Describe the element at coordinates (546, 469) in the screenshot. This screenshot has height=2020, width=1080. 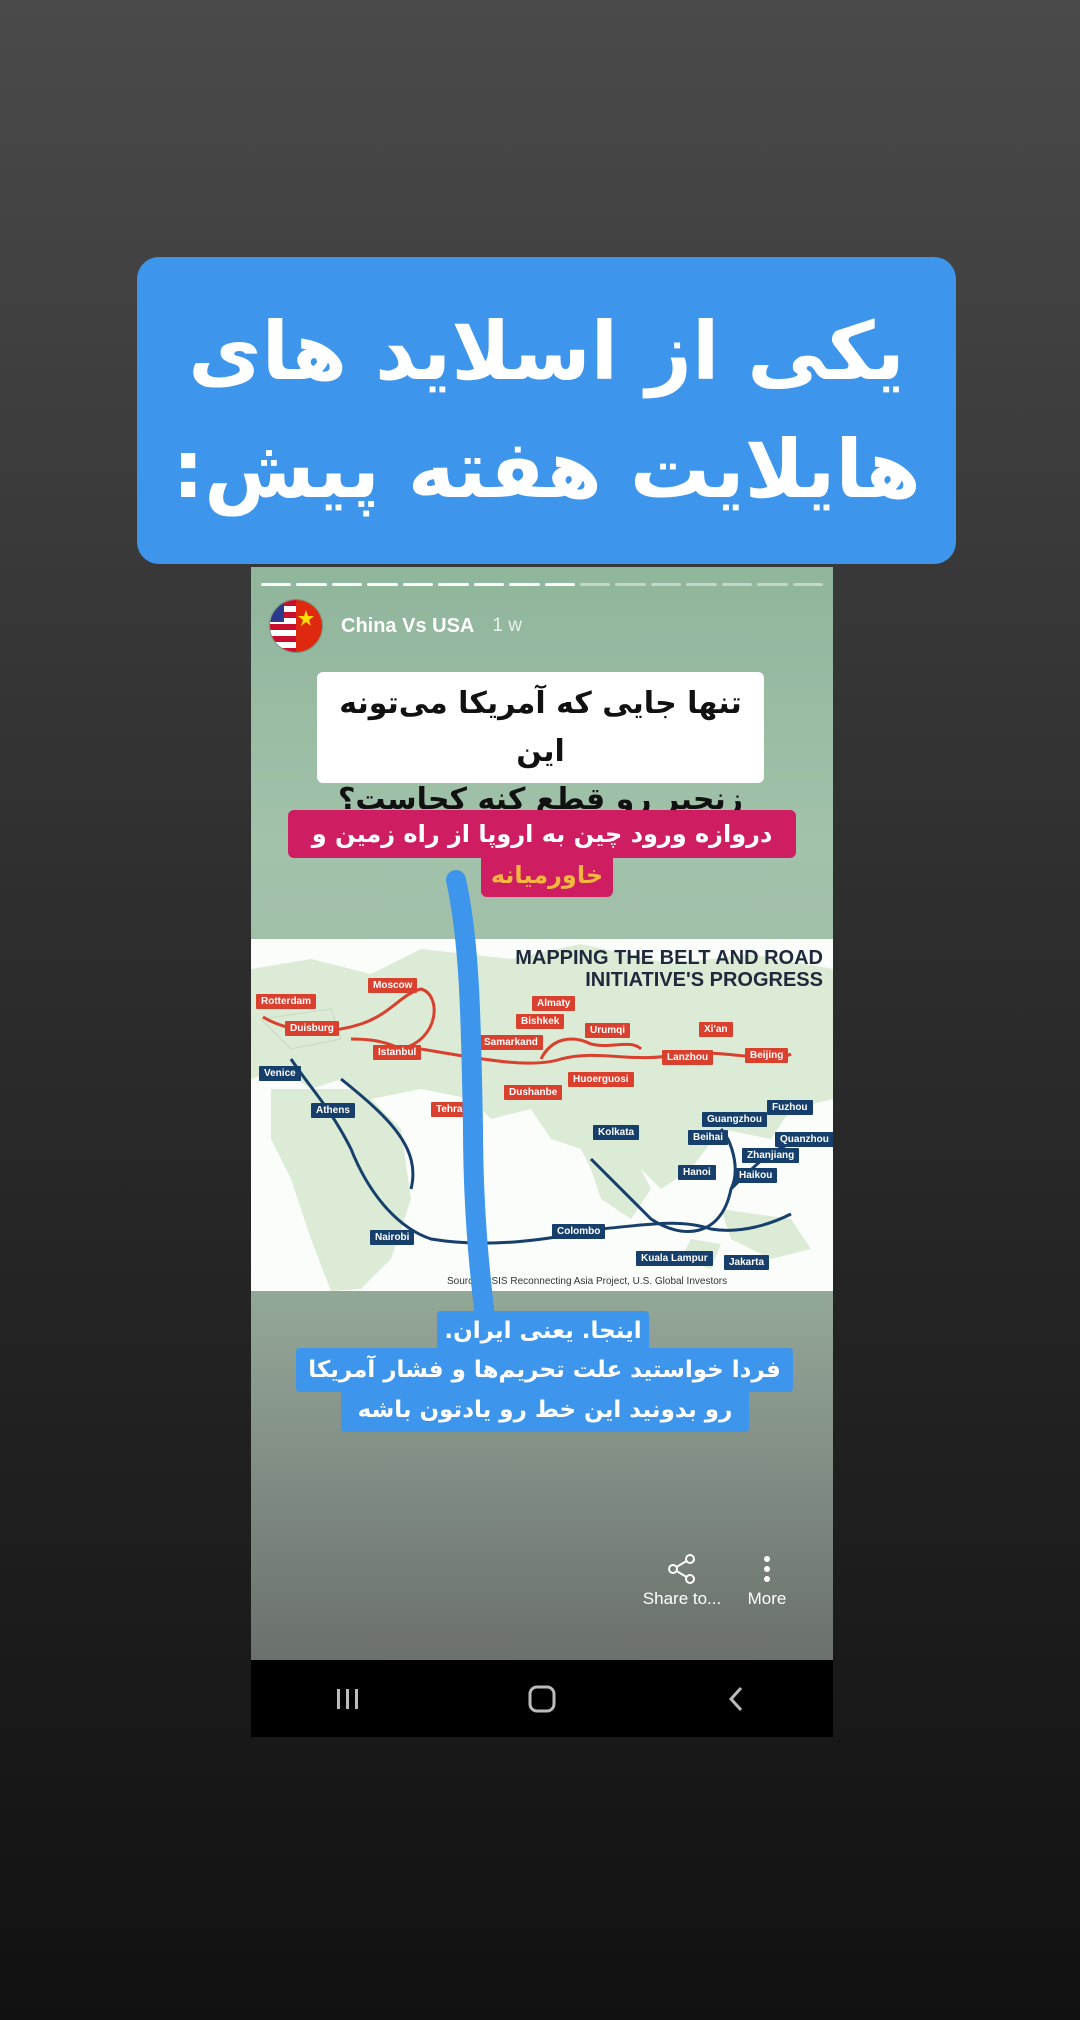
I see `banner-line-2: هایلایت هفته پیش:` at that location.